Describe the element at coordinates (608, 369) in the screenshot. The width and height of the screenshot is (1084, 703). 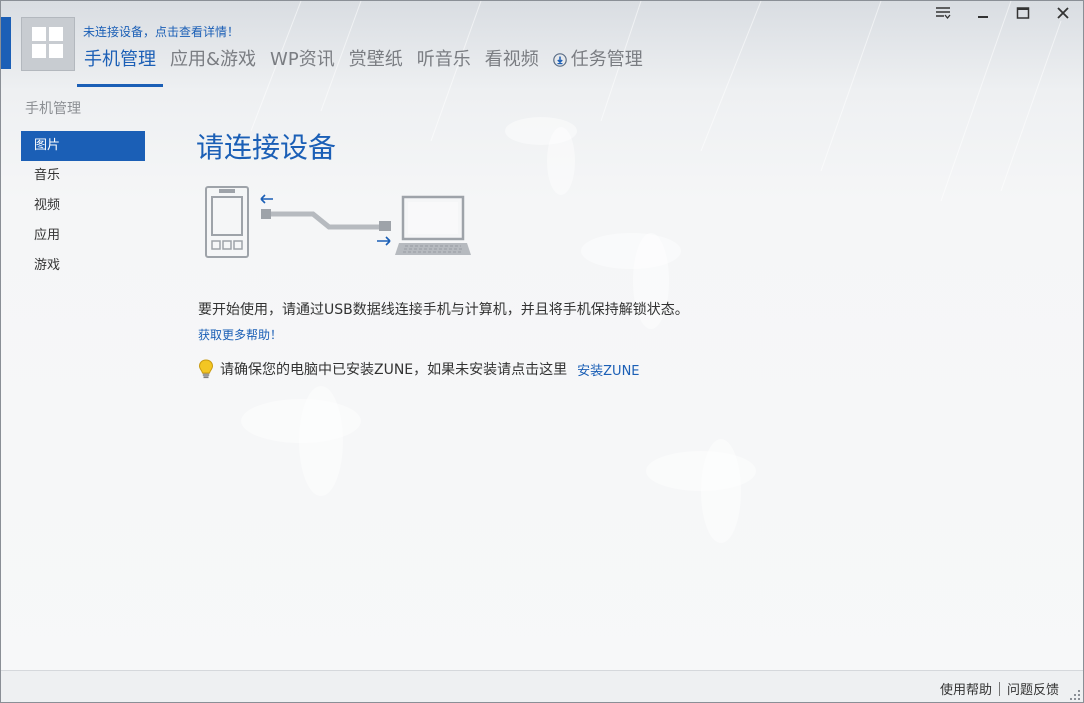
I see `install-zune-link: 安装ZUNE` at that location.